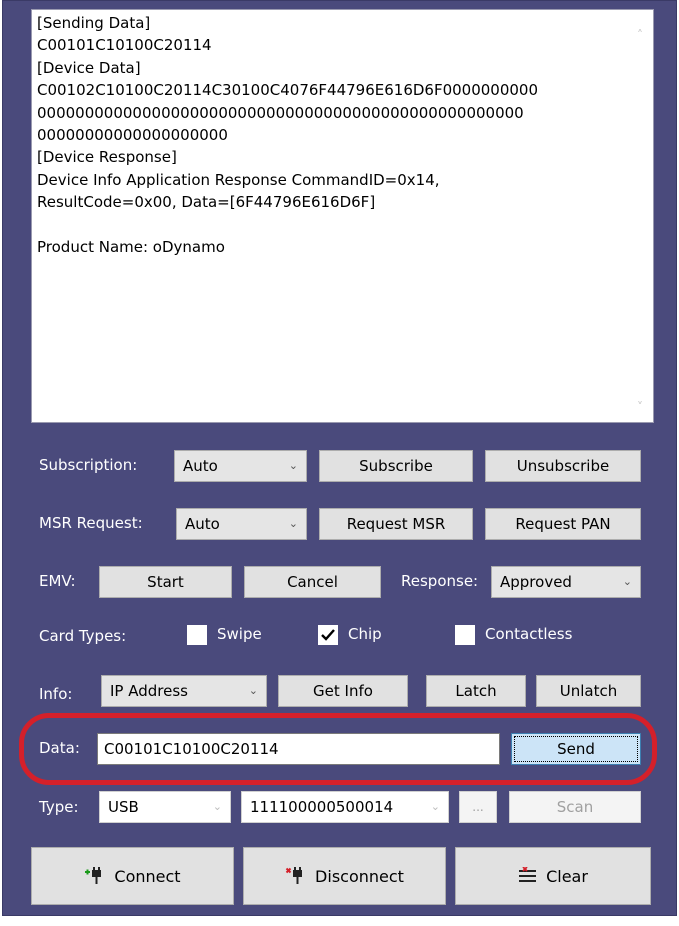  Describe the element at coordinates (206, 202) in the screenshot. I see `output-line: ResultCode=0x00, Data=[6F44796E616D6F]` at that location.